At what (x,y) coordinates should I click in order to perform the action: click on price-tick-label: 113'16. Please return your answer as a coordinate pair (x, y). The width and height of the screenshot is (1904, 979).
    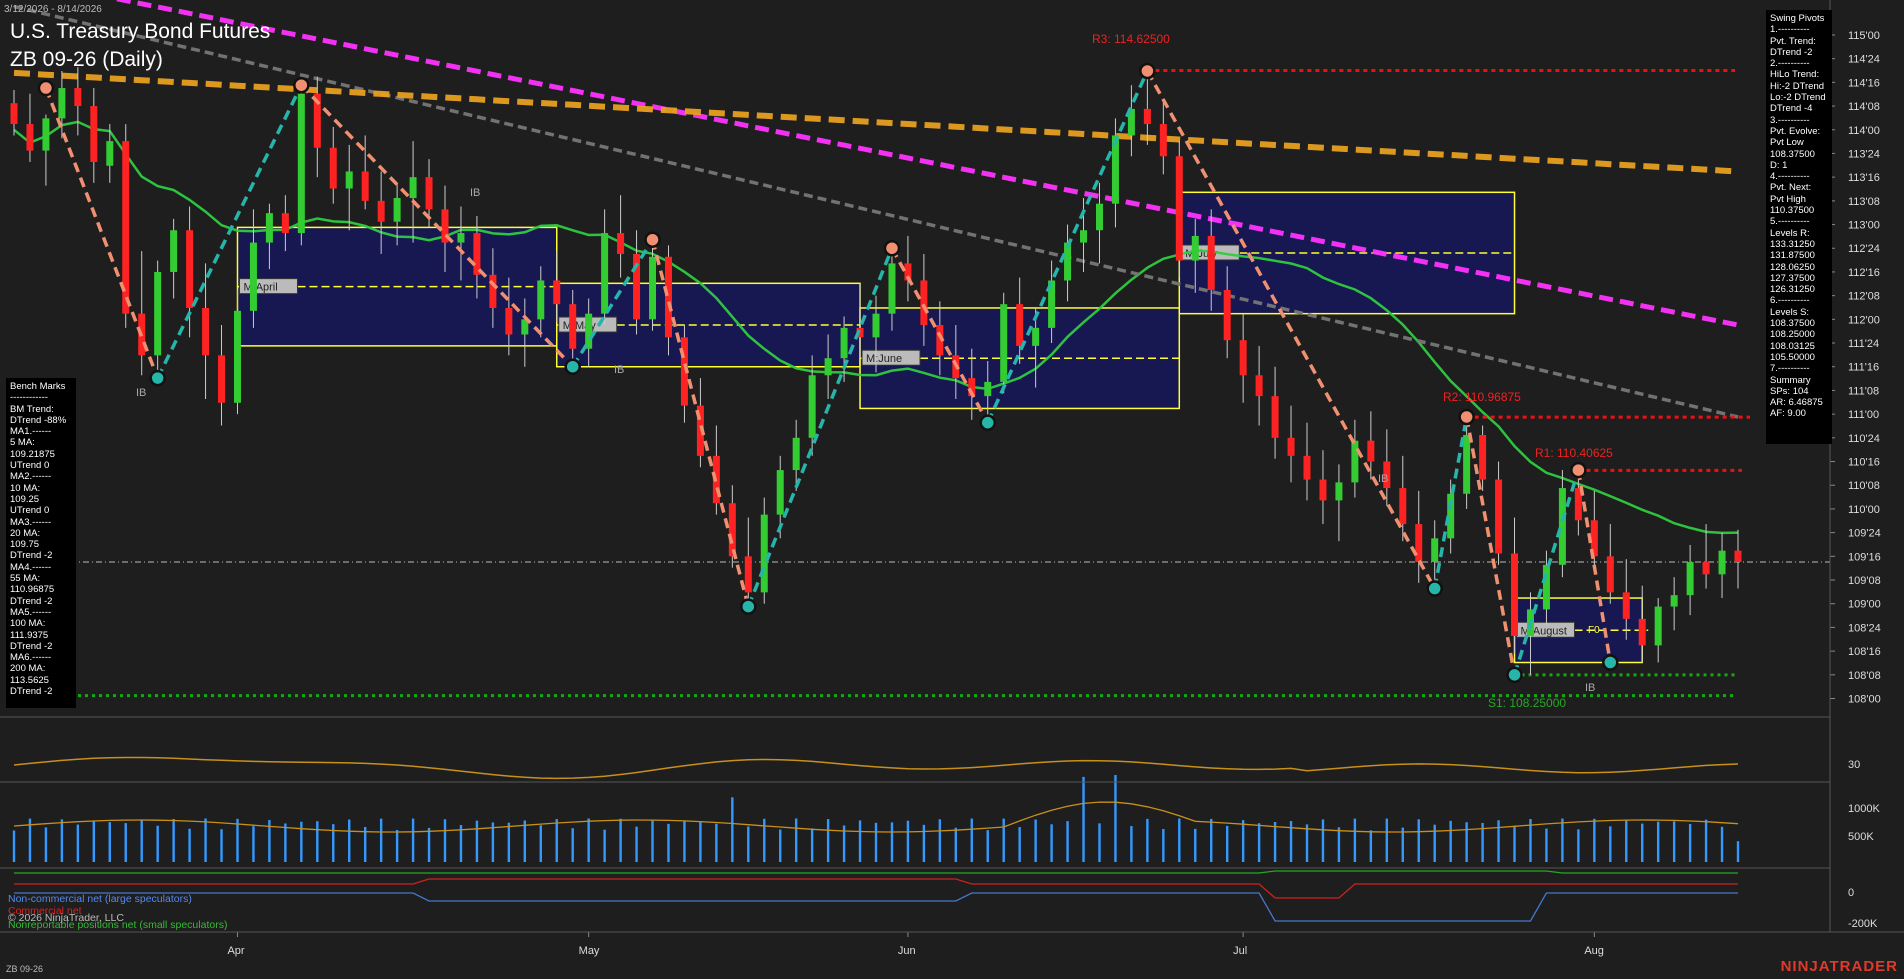
    Looking at the image, I should click on (1864, 178).